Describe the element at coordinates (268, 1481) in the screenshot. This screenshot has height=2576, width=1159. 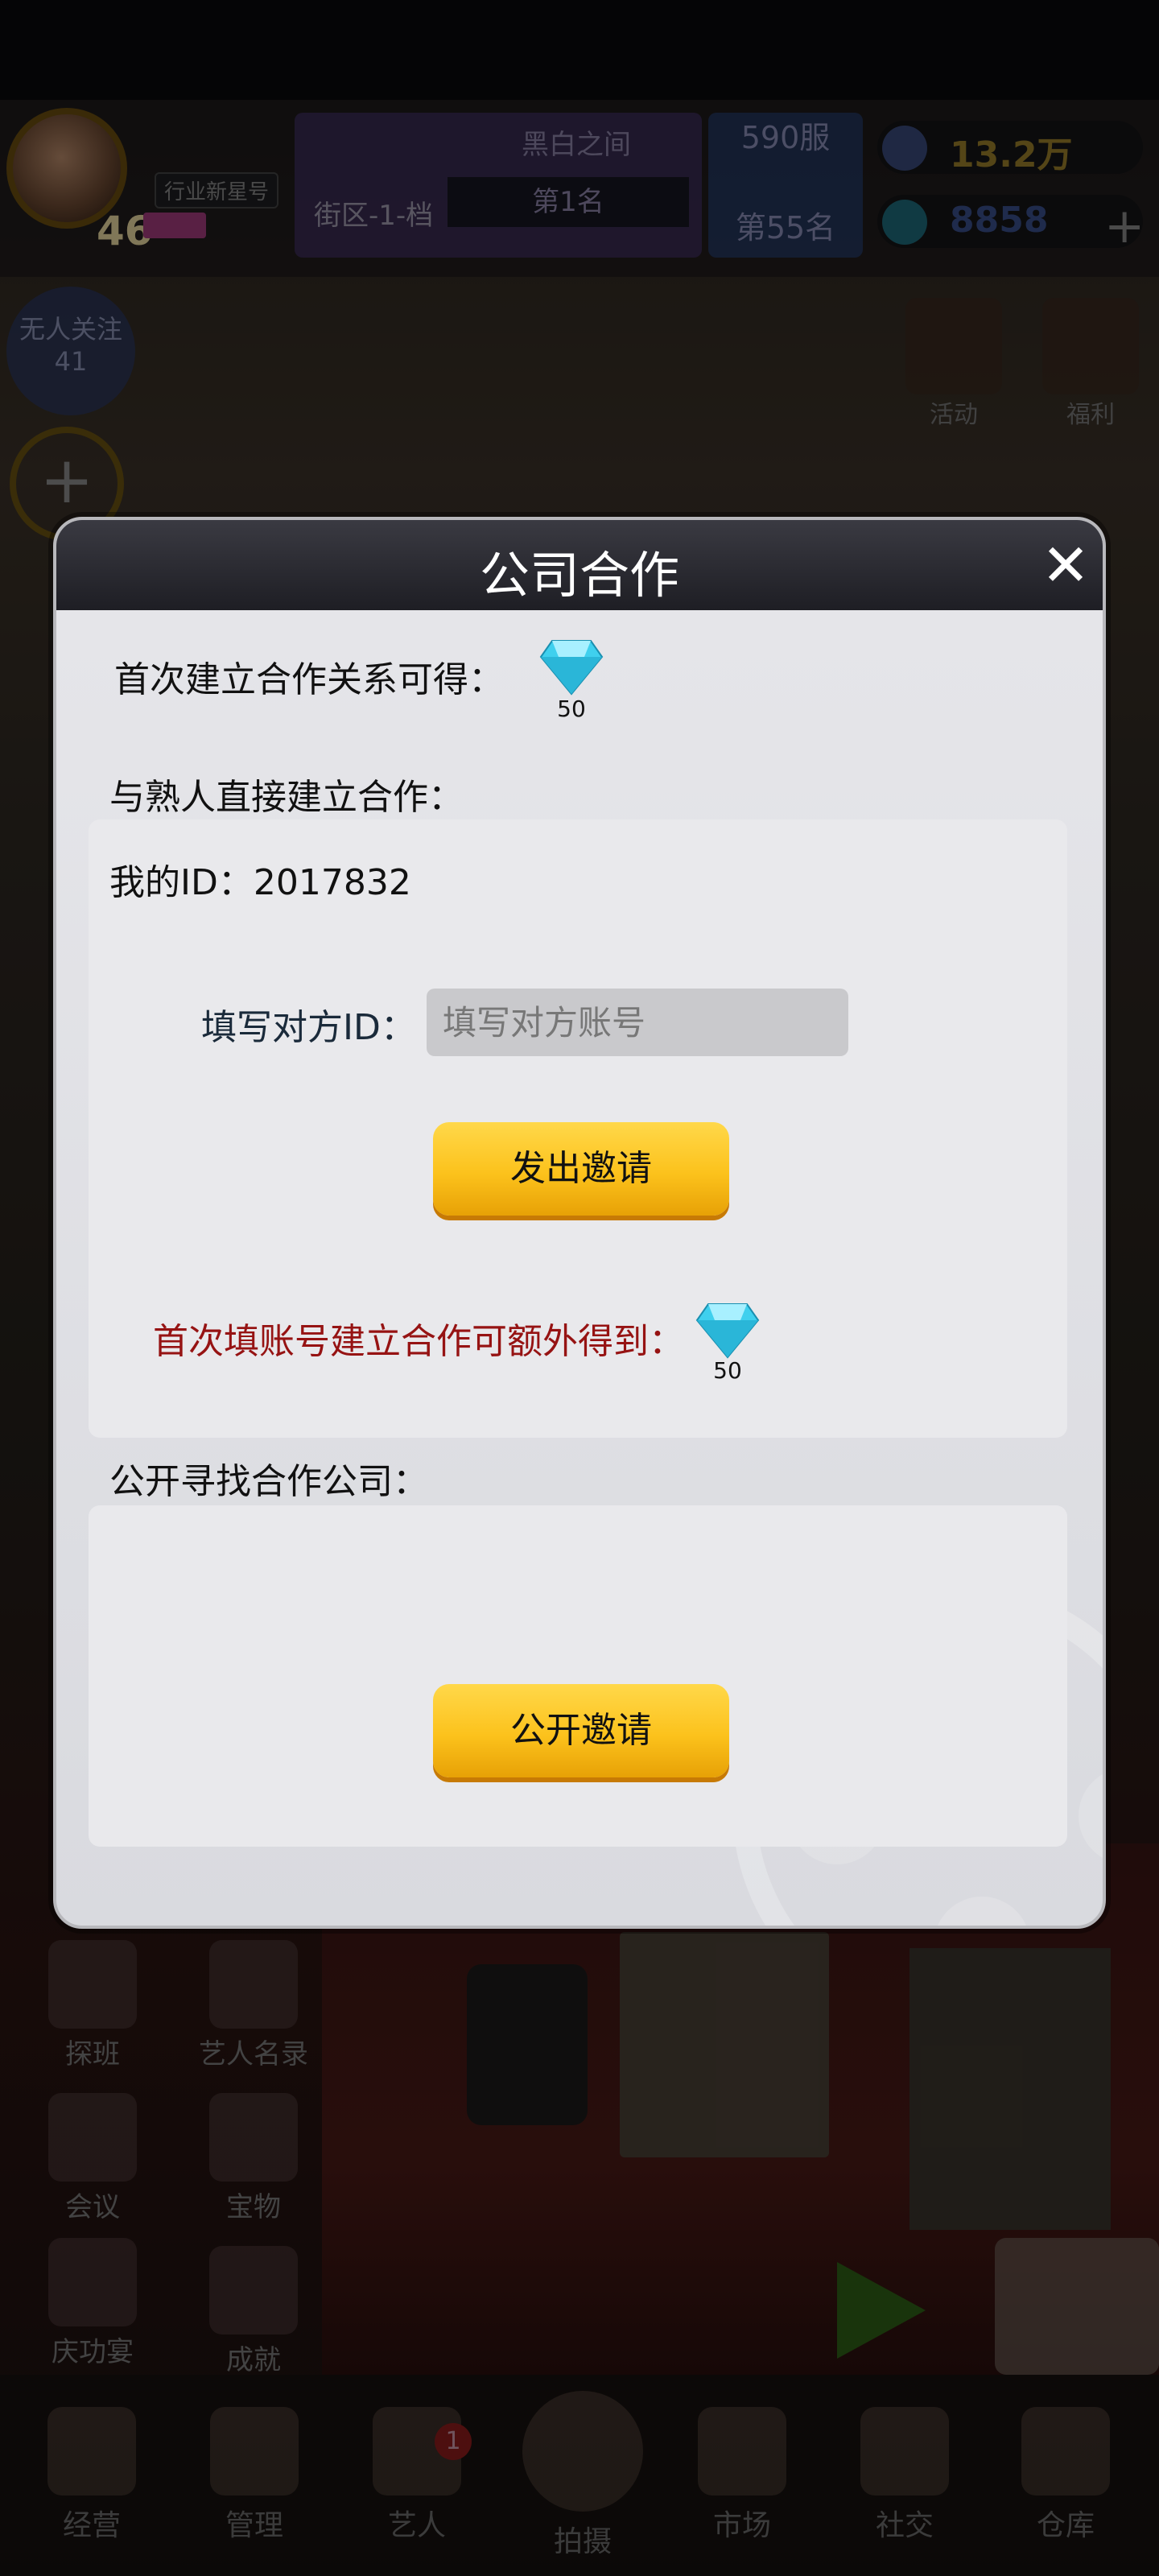
I see `public-section-label: 公开寻找合作公司：` at that location.